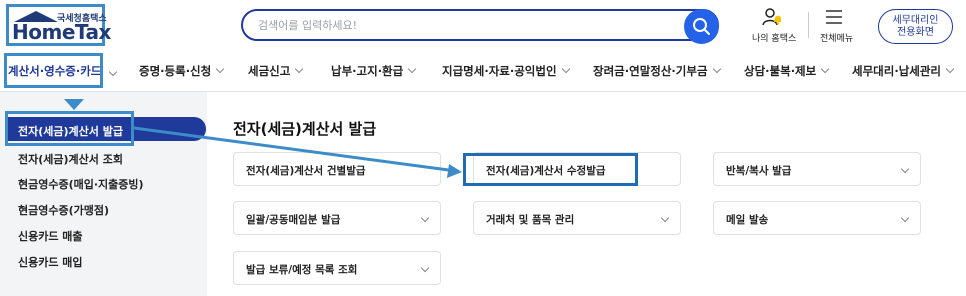  What do you see at coordinates (307, 25) in the screenshot?
I see `search-placeholder: 검색어를 입력하세요!` at bounding box center [307, 25].